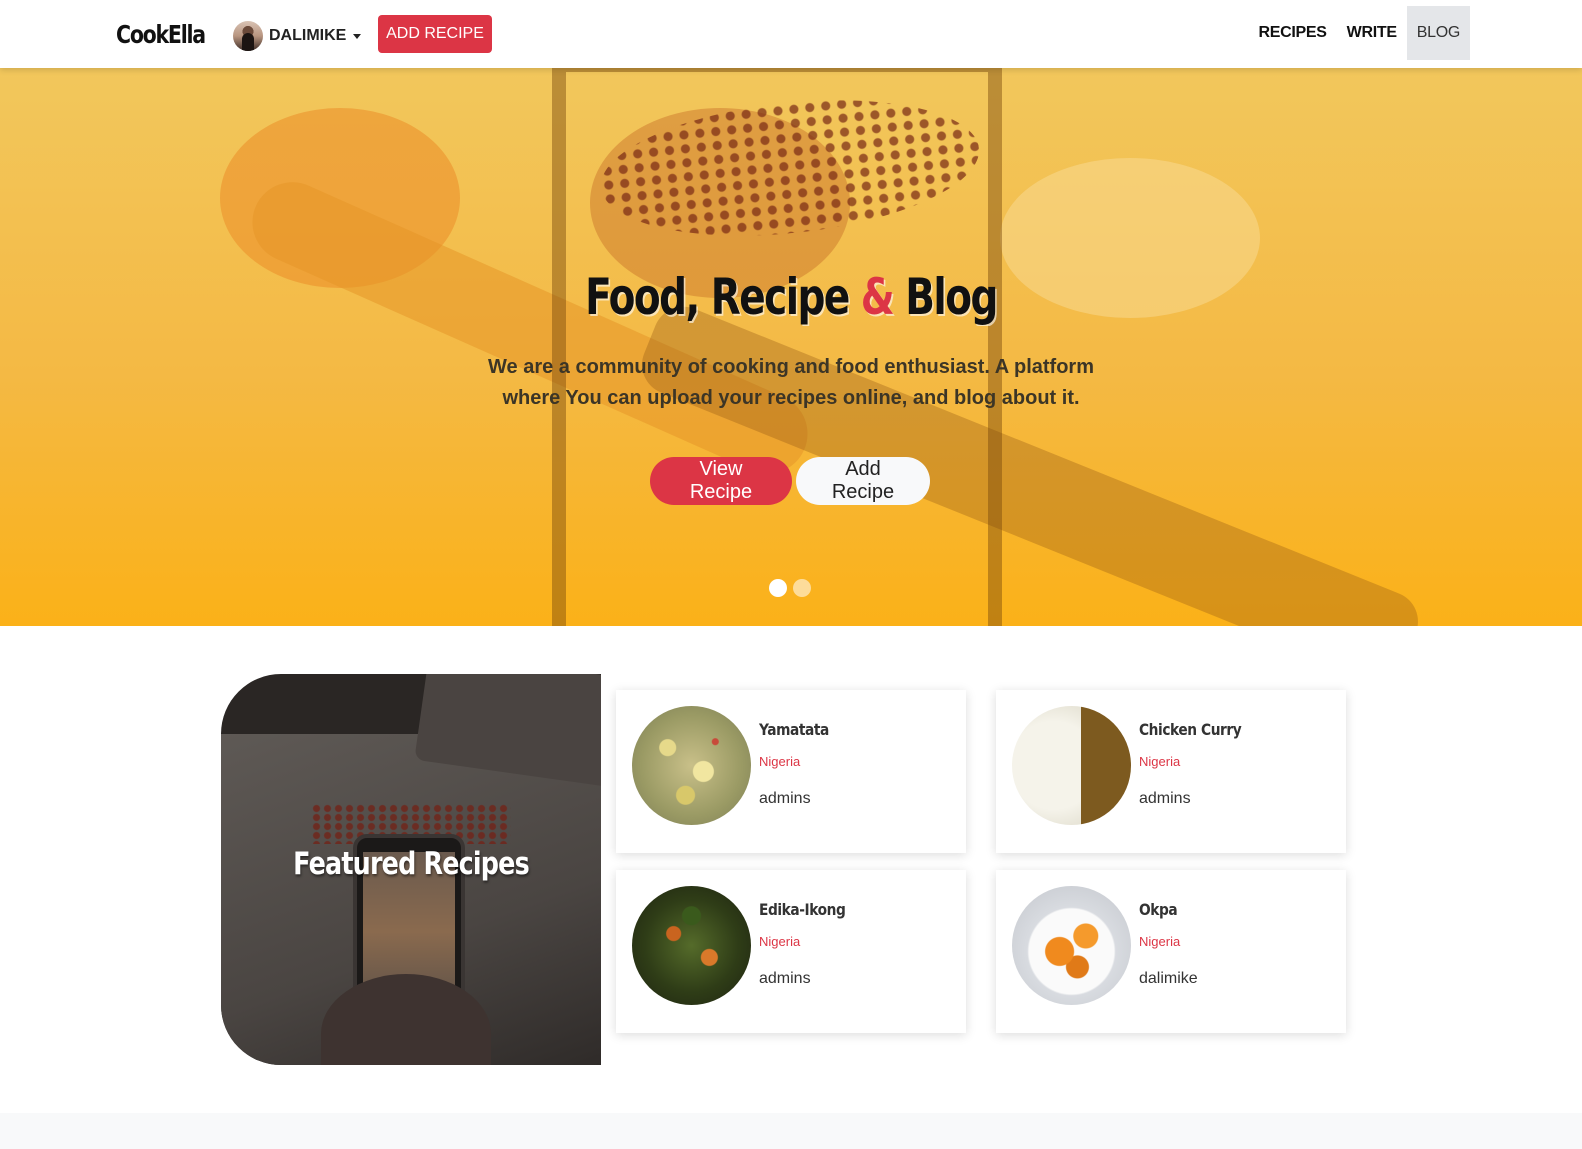 The height and width of the screenshot is (1149, 1582). Describe the element at coordinates (308, 35) in the screenshot. I see `user-name: DALIMIKE` at that location.